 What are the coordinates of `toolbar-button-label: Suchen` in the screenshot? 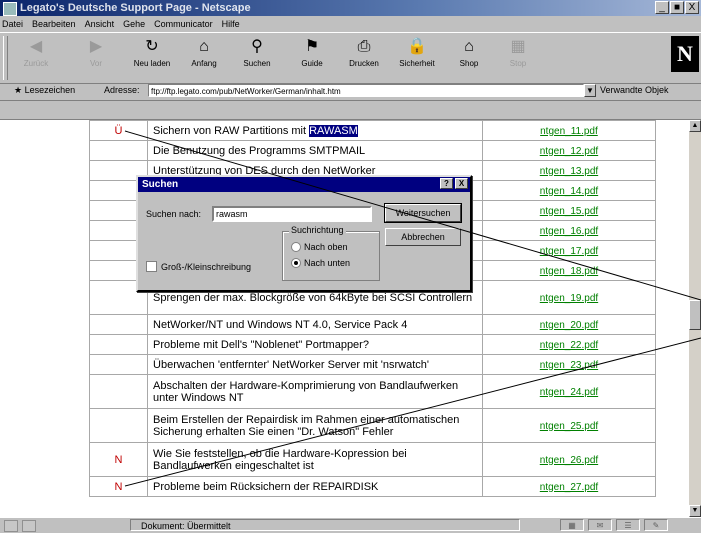 It's located at (257, 63).